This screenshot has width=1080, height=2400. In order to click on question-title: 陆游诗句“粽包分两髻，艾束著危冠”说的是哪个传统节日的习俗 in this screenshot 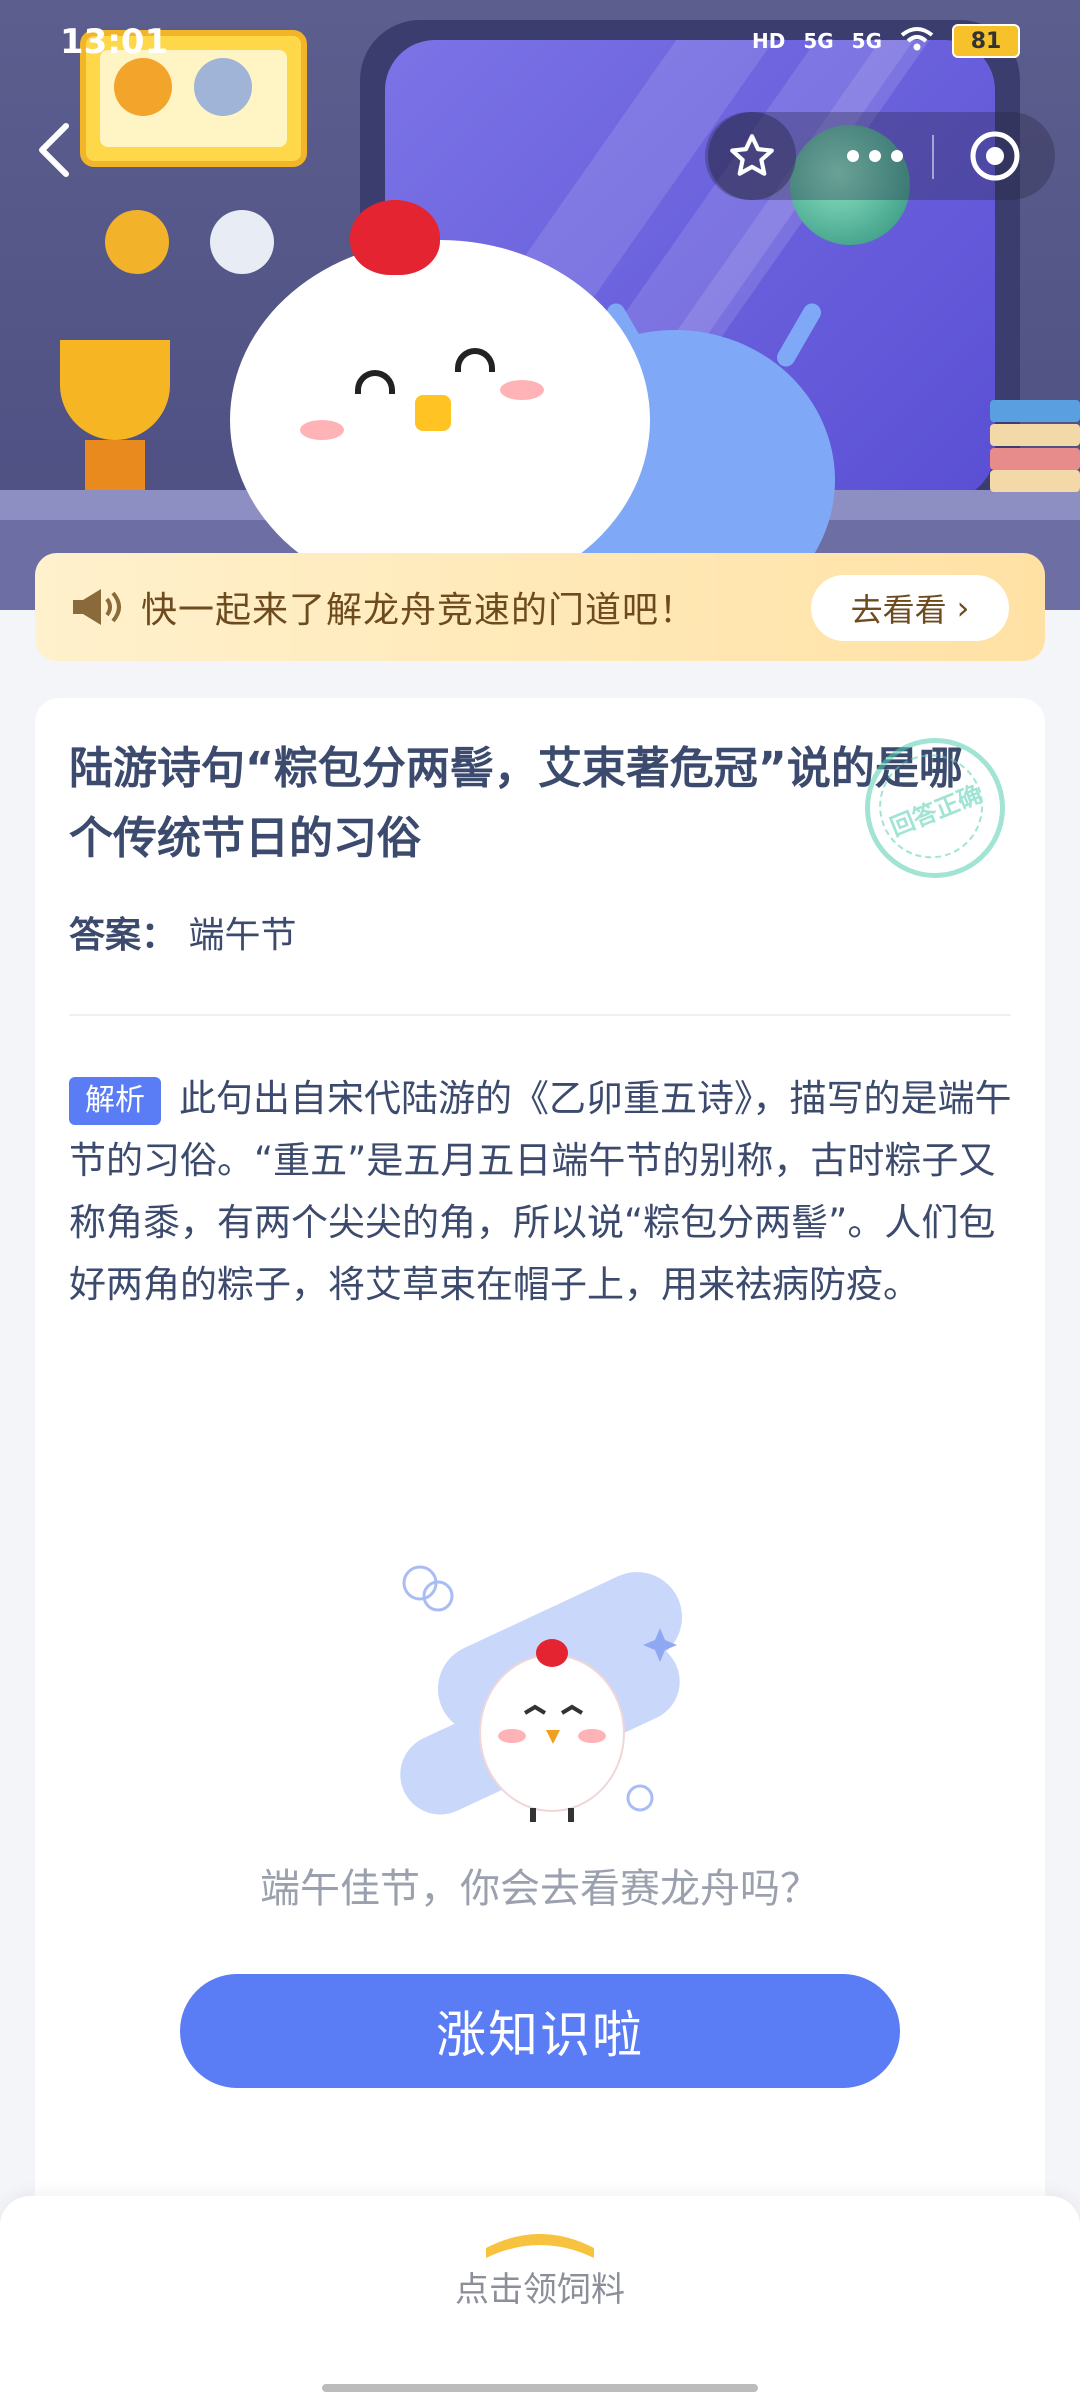, I will do `click(516, 803)`.